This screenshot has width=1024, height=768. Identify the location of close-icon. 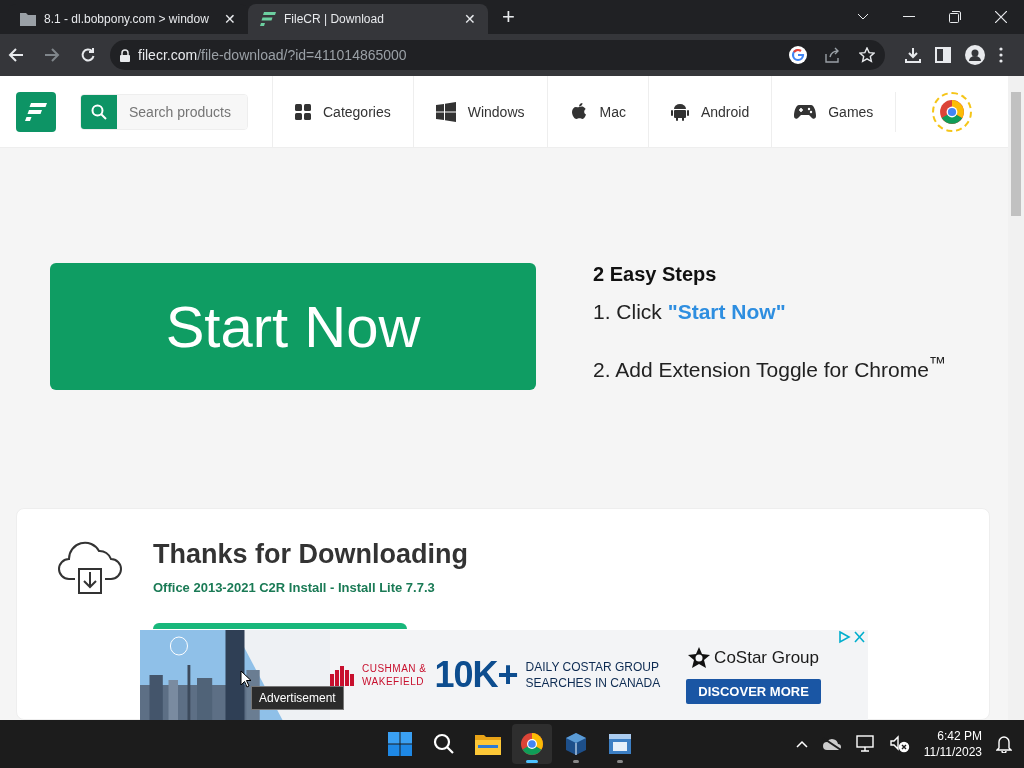
(1001, 17).